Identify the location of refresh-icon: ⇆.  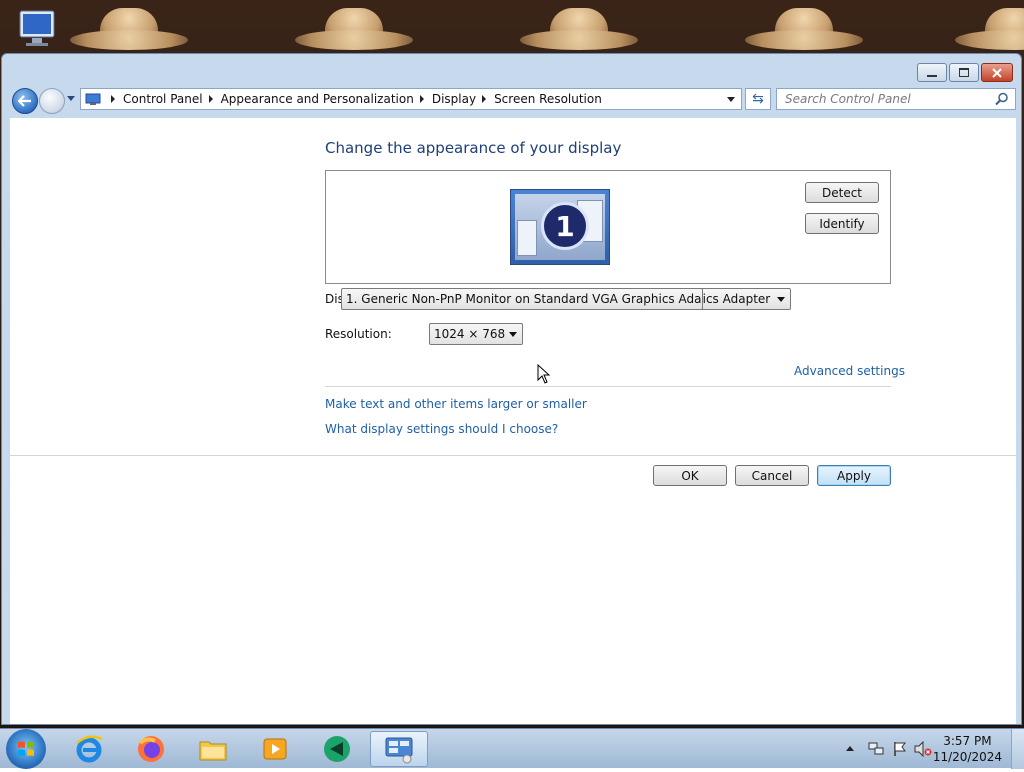
(758, 99).